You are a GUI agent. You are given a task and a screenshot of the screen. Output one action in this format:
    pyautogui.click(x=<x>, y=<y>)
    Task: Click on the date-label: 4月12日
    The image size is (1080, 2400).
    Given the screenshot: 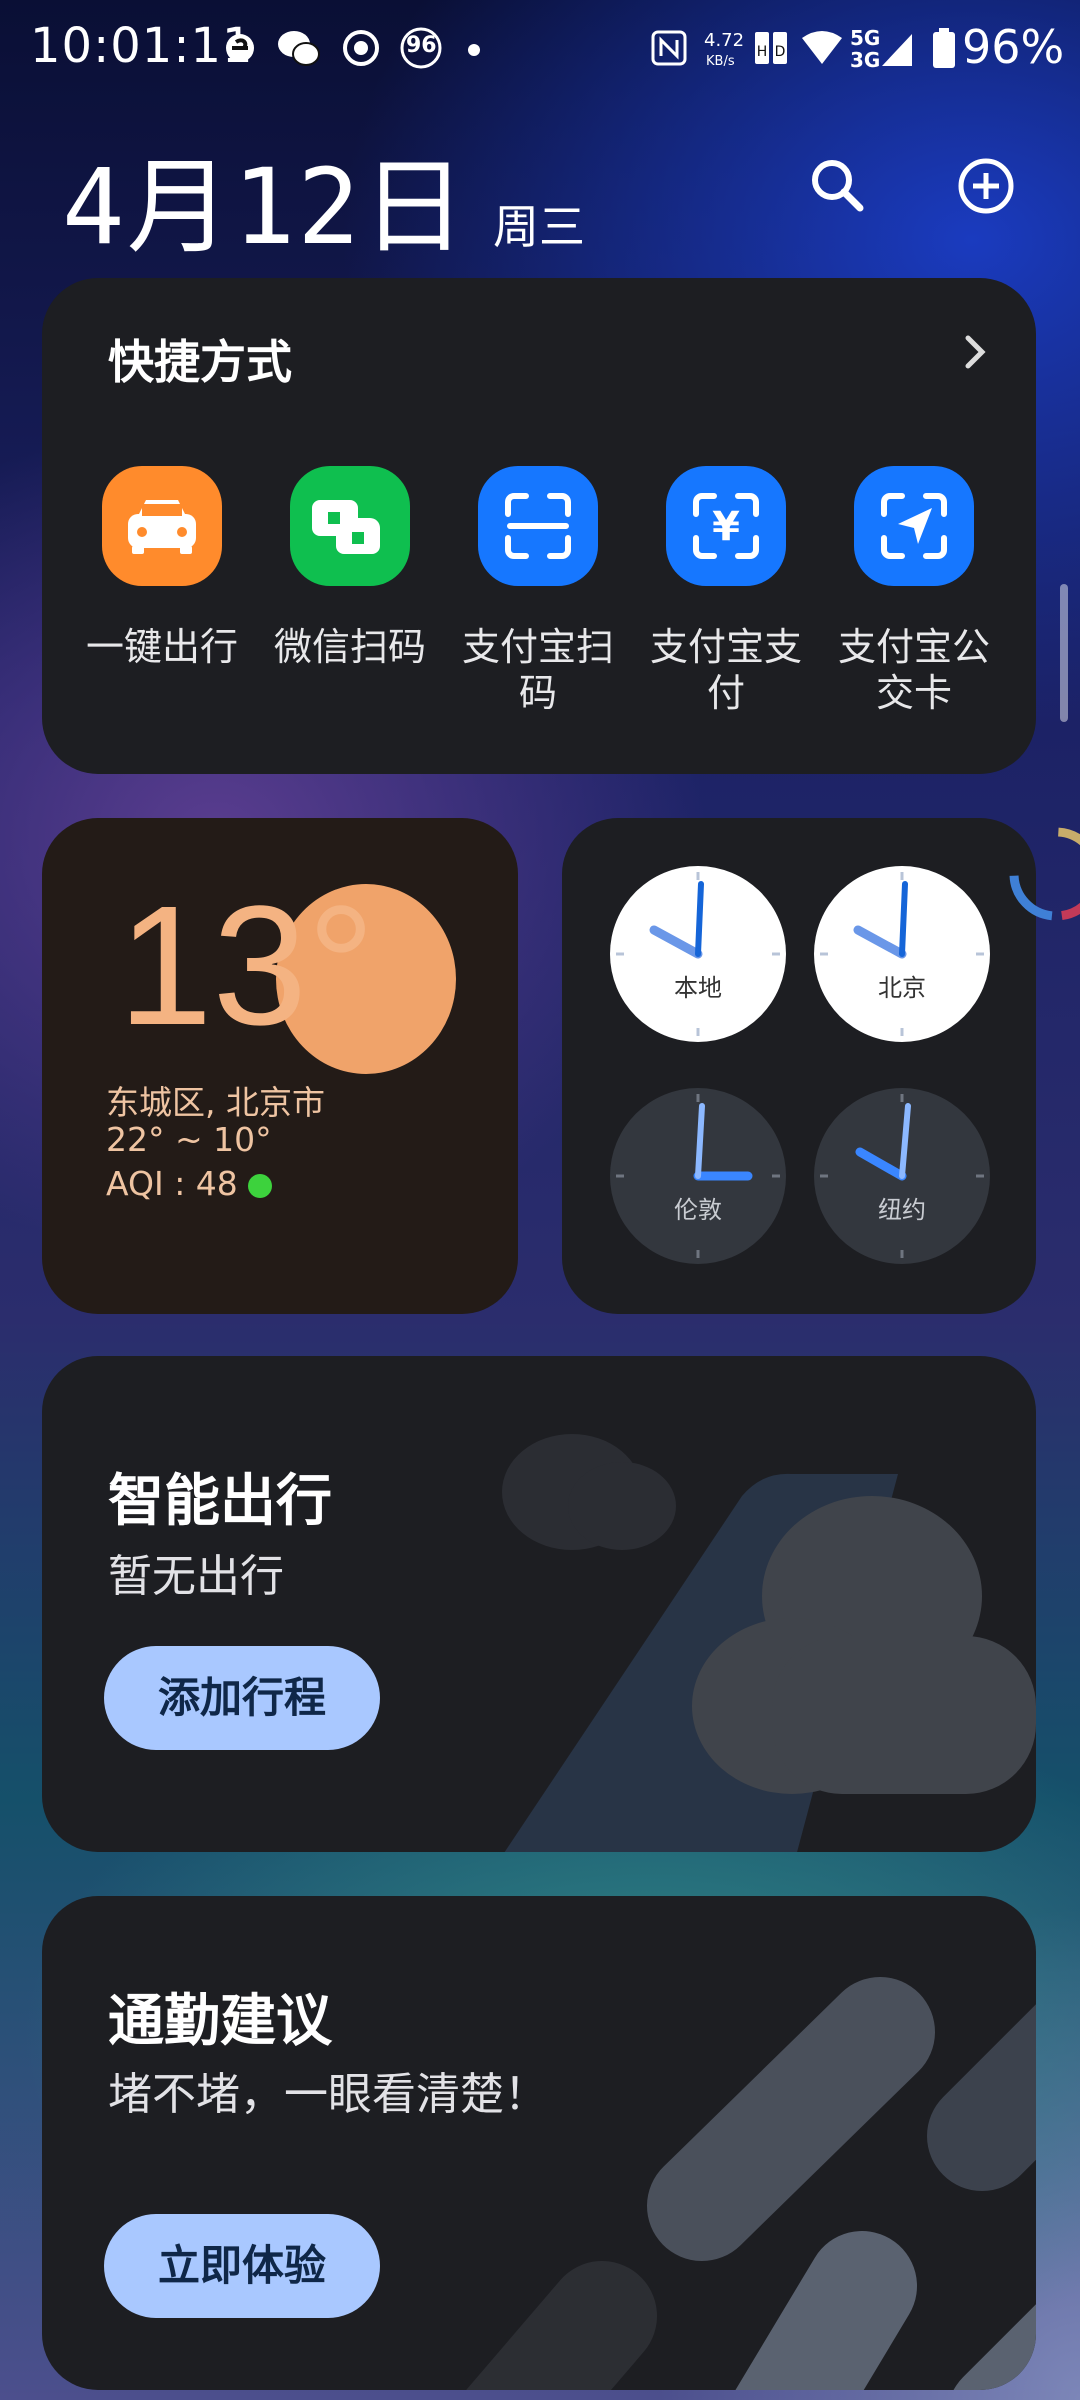 What is the action you would take?
    pyautogui.click(x=265, y=207)
    